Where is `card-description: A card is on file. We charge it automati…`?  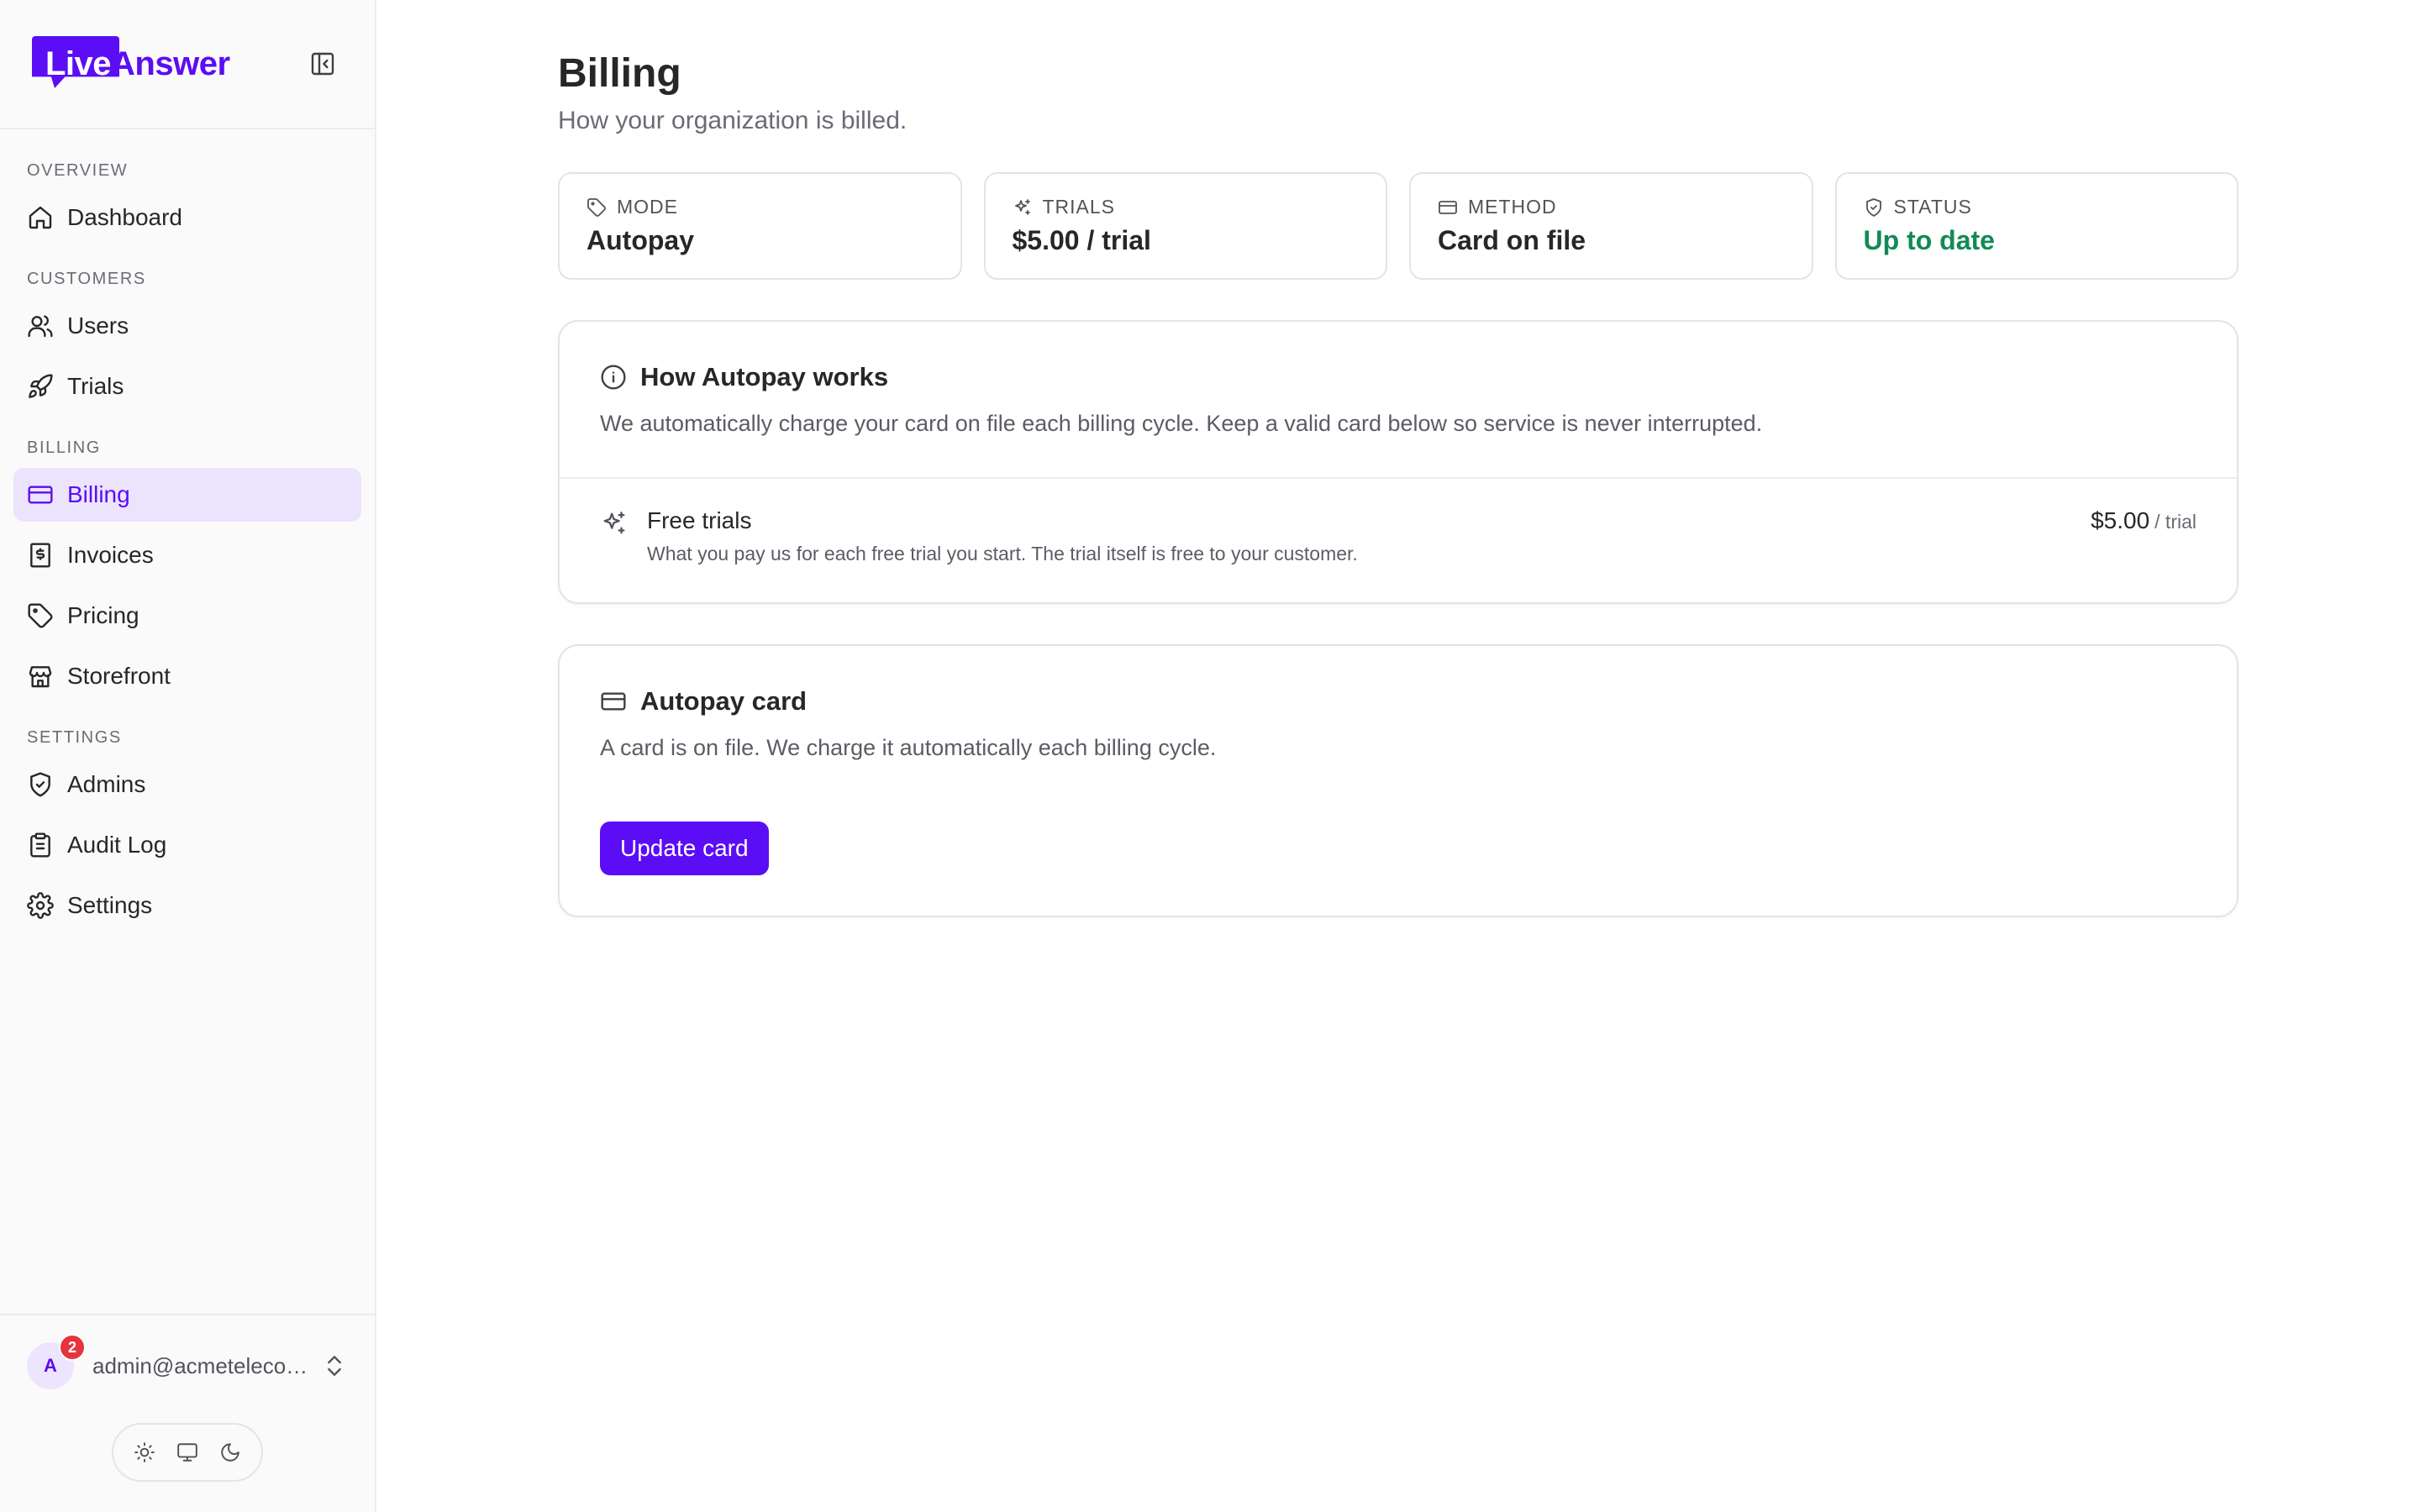 card-description: A card is on file. We charge it automati… is located at coordinates (908, 747).